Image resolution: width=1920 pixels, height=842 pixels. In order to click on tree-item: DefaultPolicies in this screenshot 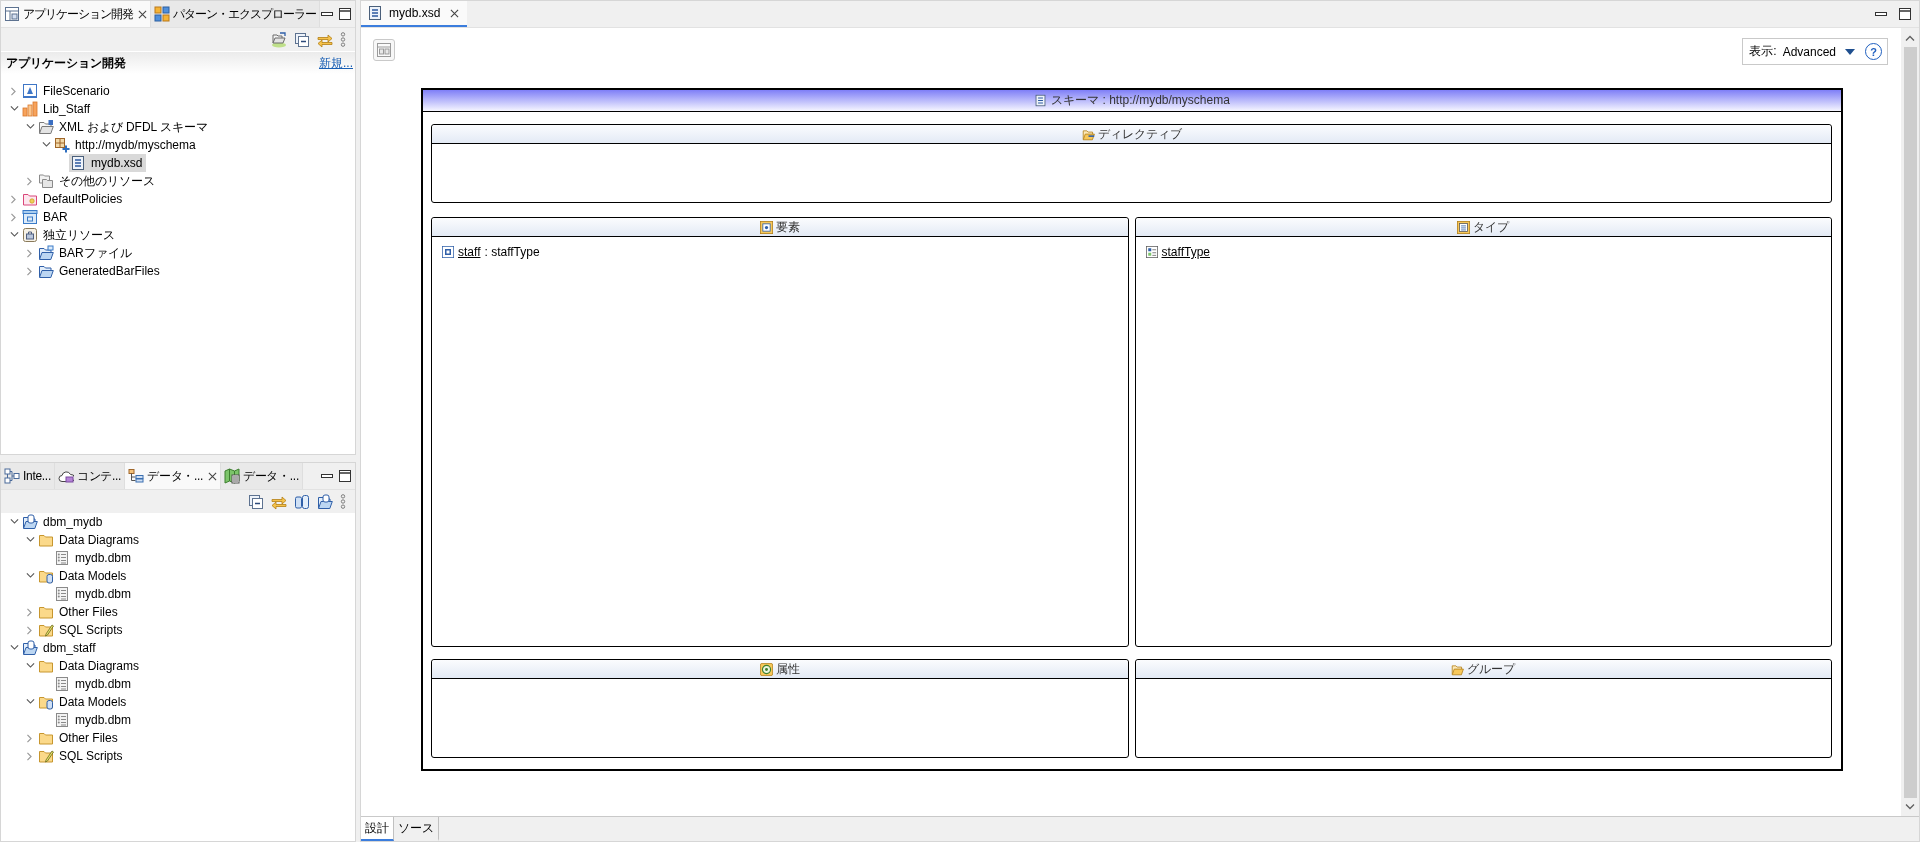, I will do `click(74, 199)`.